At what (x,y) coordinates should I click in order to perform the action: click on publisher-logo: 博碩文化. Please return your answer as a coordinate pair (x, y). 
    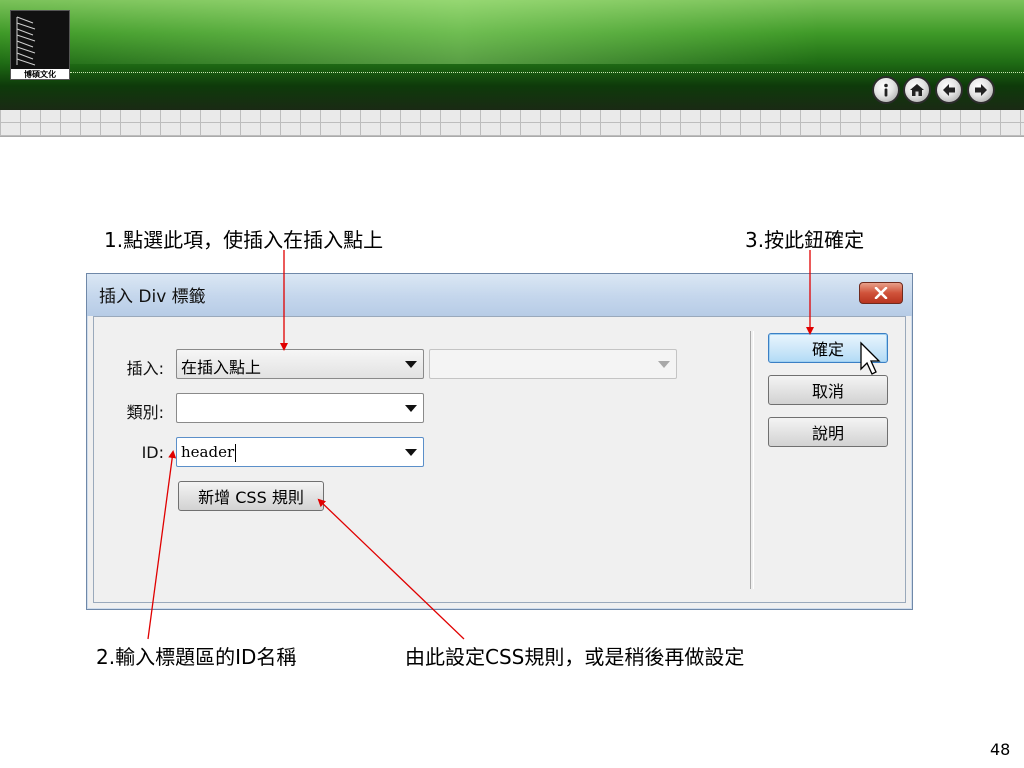
    Looking at the image, I should click on (40, 45).